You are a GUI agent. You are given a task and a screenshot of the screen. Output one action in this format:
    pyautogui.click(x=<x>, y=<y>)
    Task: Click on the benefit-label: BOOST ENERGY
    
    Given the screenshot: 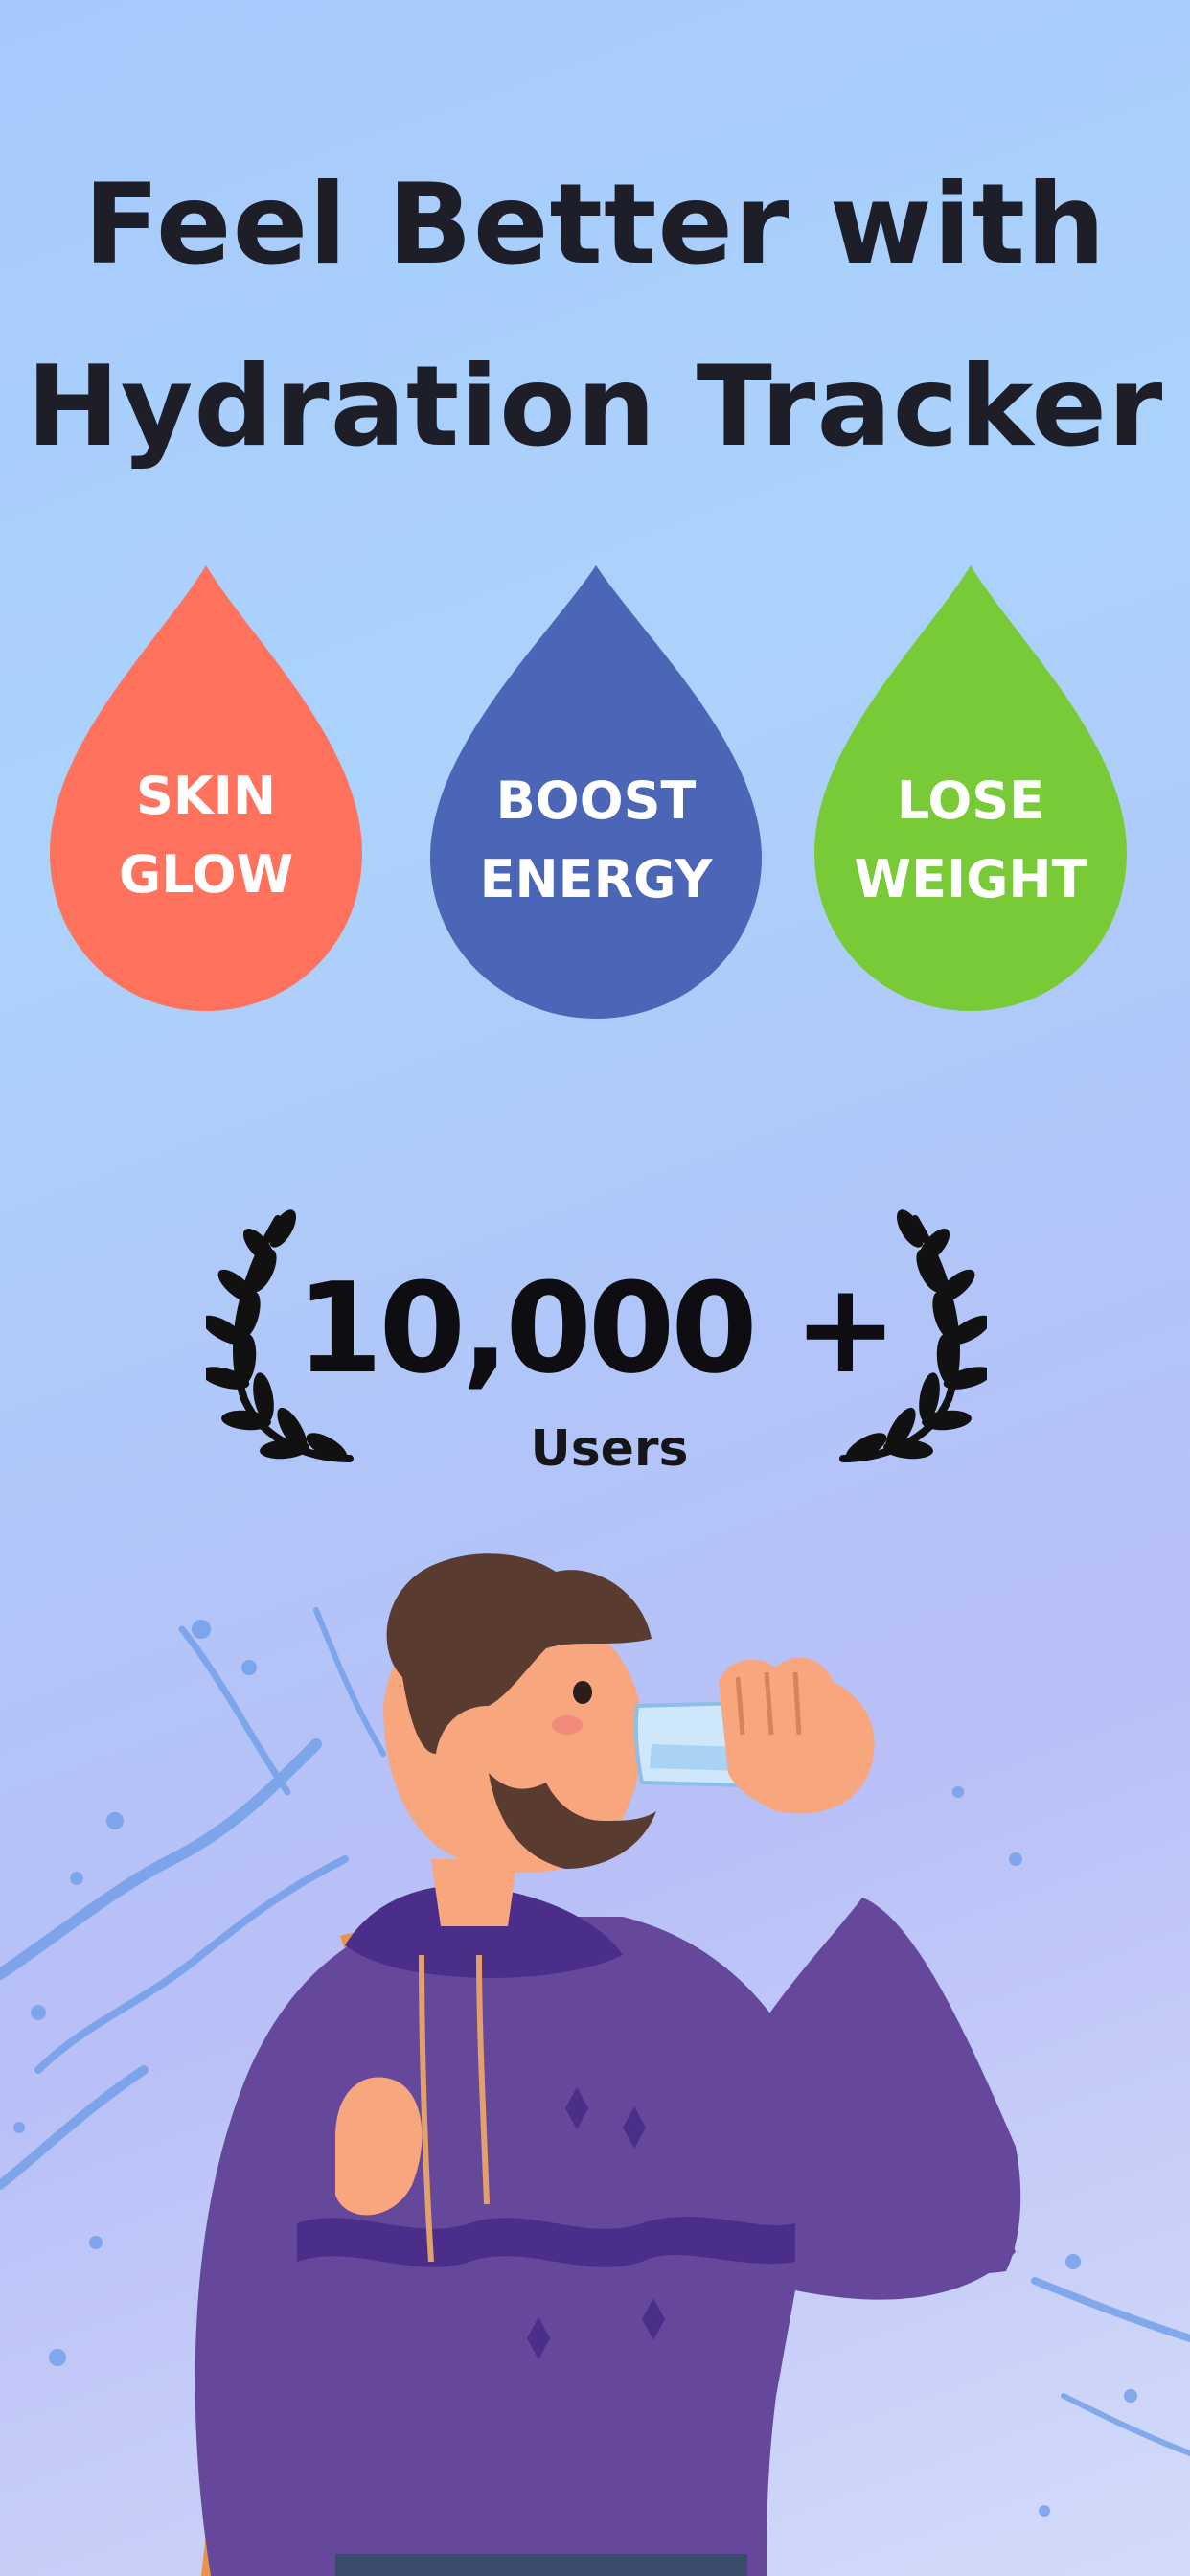 What is the action you would take?
    pyautogui.click(x=596, y=839)
    